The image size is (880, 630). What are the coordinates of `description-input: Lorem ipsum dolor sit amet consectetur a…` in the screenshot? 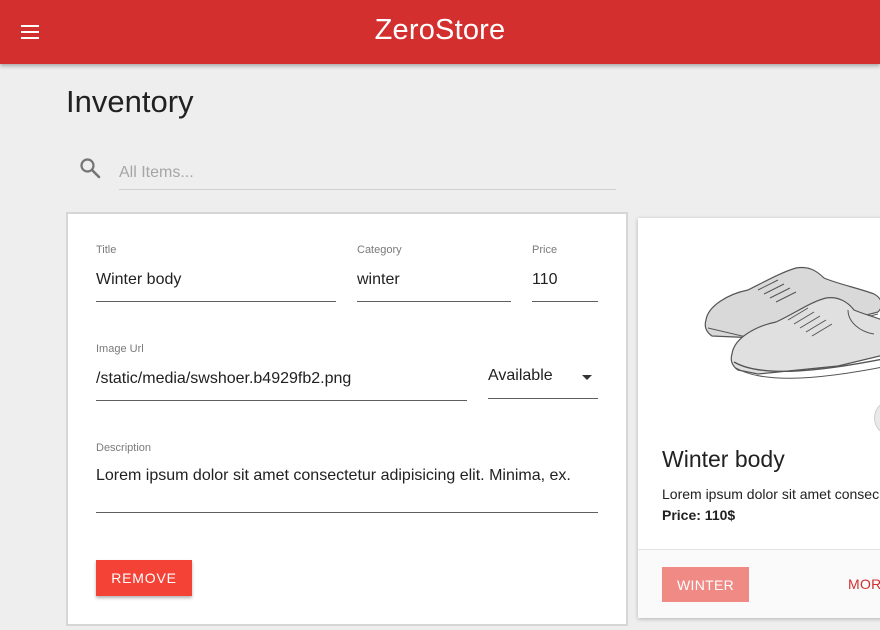 It's located at (347, 488).